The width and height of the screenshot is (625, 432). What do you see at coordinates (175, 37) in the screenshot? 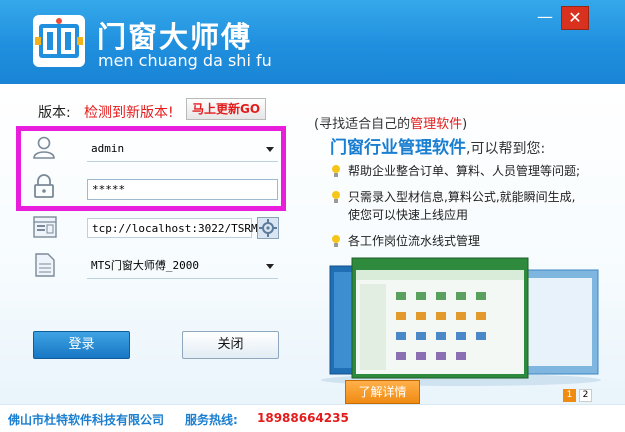
I see `app-title: 门窗大师傅` at bounding box center [175, 37].